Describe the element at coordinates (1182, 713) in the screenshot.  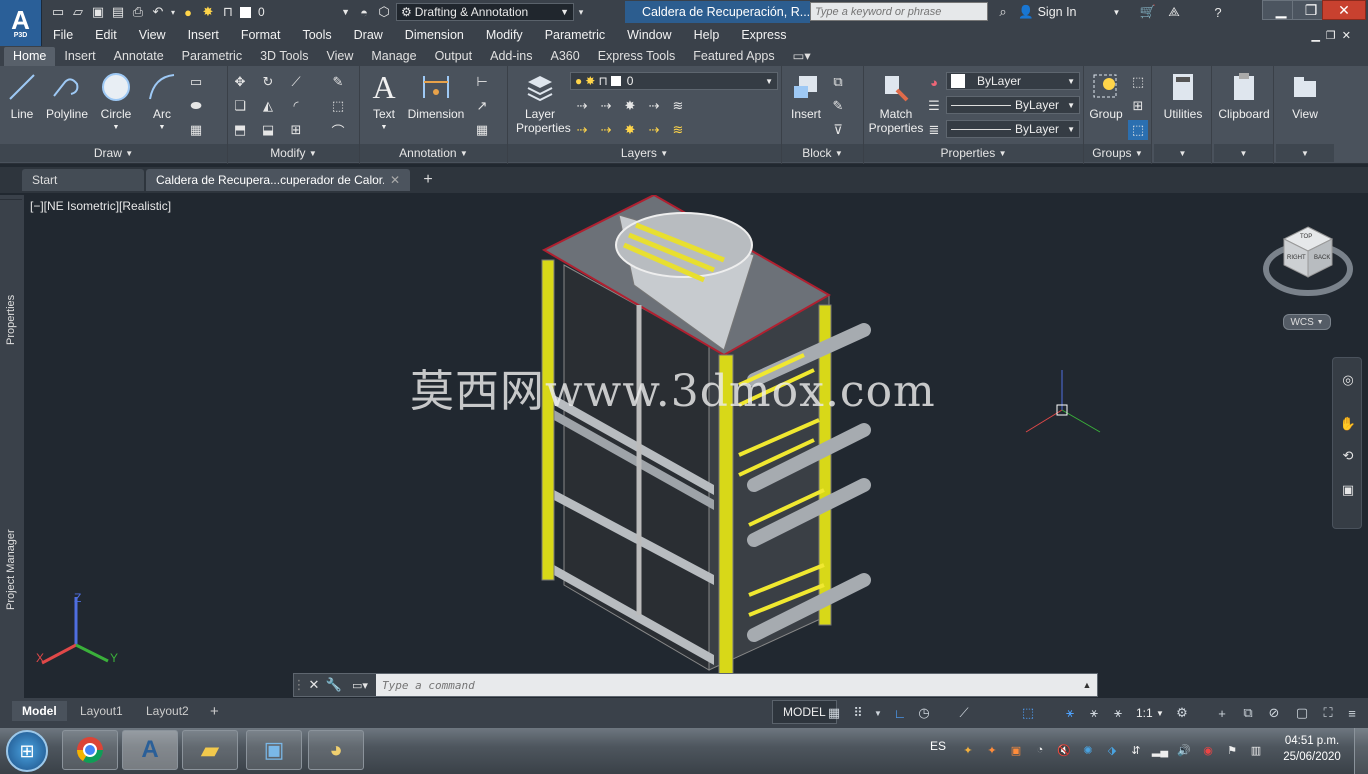
I see `workspace-gear-icon: ⚙` at that location.